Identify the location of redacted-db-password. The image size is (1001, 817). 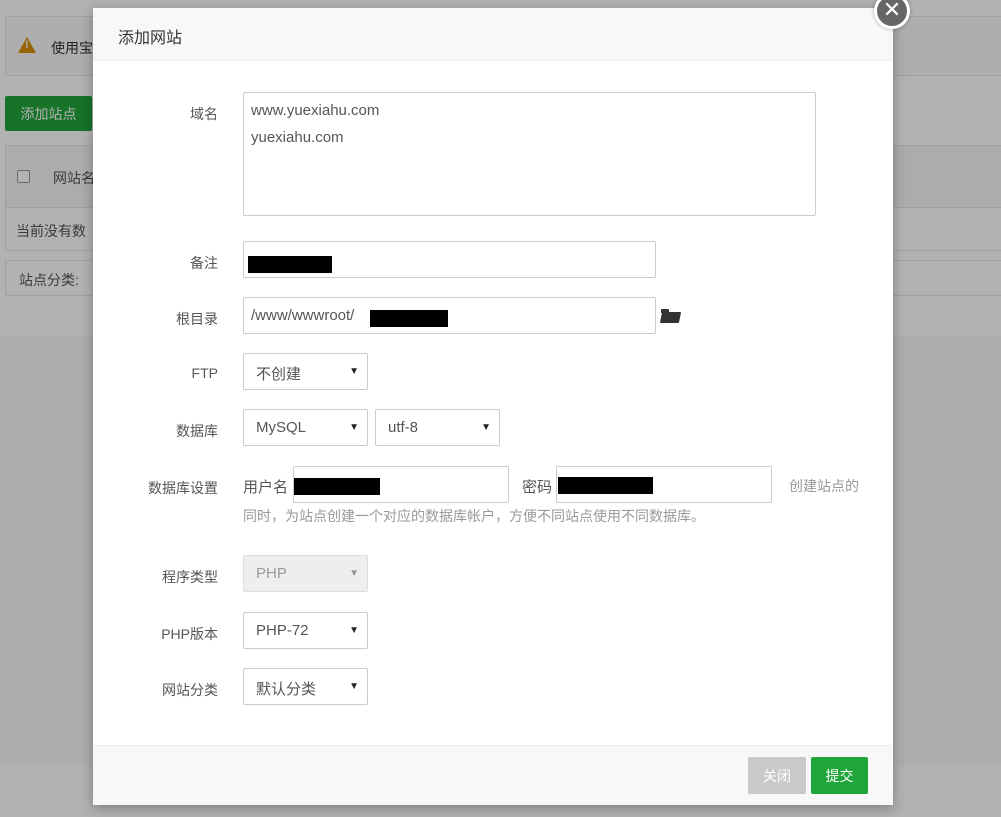
(605, 485).